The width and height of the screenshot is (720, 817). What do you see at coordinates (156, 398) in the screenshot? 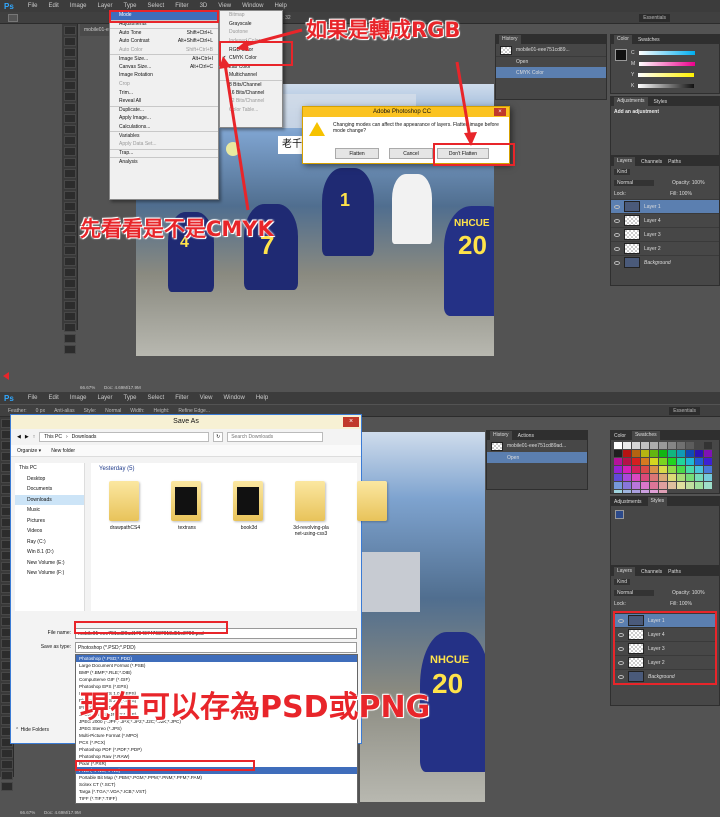
I see `menu-select: Select` at bounding box center [156, 398].